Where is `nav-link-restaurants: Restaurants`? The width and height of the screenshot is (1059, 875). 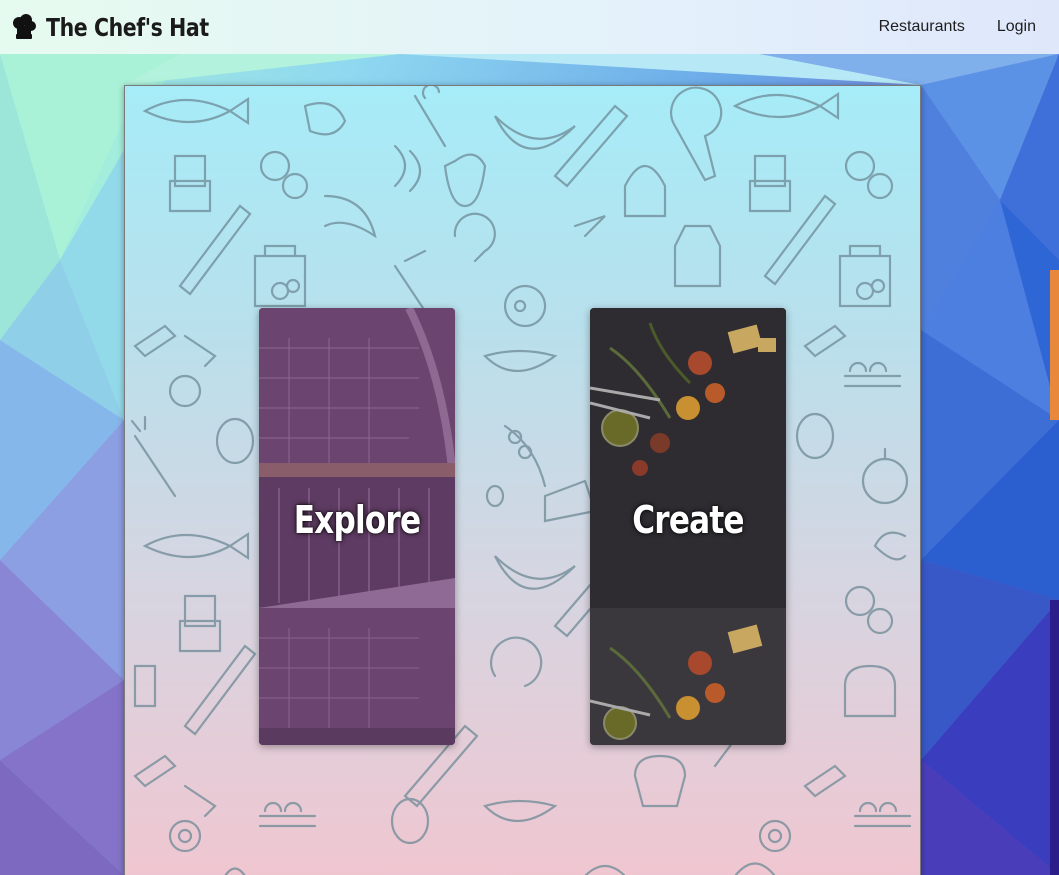
nav-link-restaurants: Restaurants is located at coordinates (922, 27).